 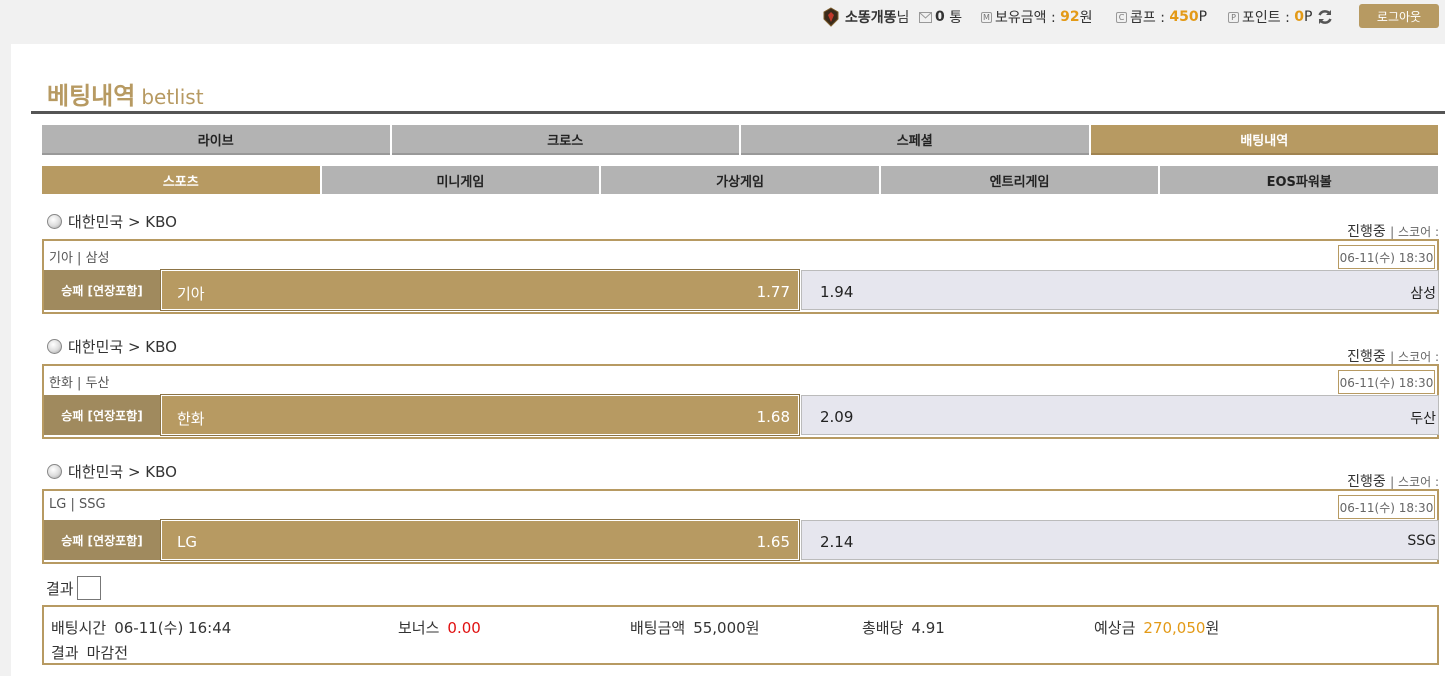 I want to click on messages-unit: 통, so click(x=956, y=18).